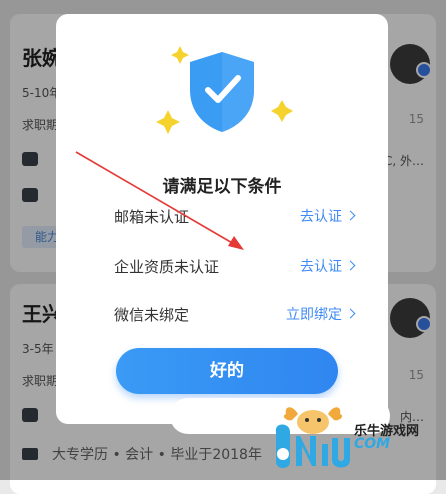 Image resolution: width=446 pixels, height=494 pixels. What do you see at coordinates (372, 444) in the screenshot?
I see `watermark-domain: COM` at bounding box center [372, 444].